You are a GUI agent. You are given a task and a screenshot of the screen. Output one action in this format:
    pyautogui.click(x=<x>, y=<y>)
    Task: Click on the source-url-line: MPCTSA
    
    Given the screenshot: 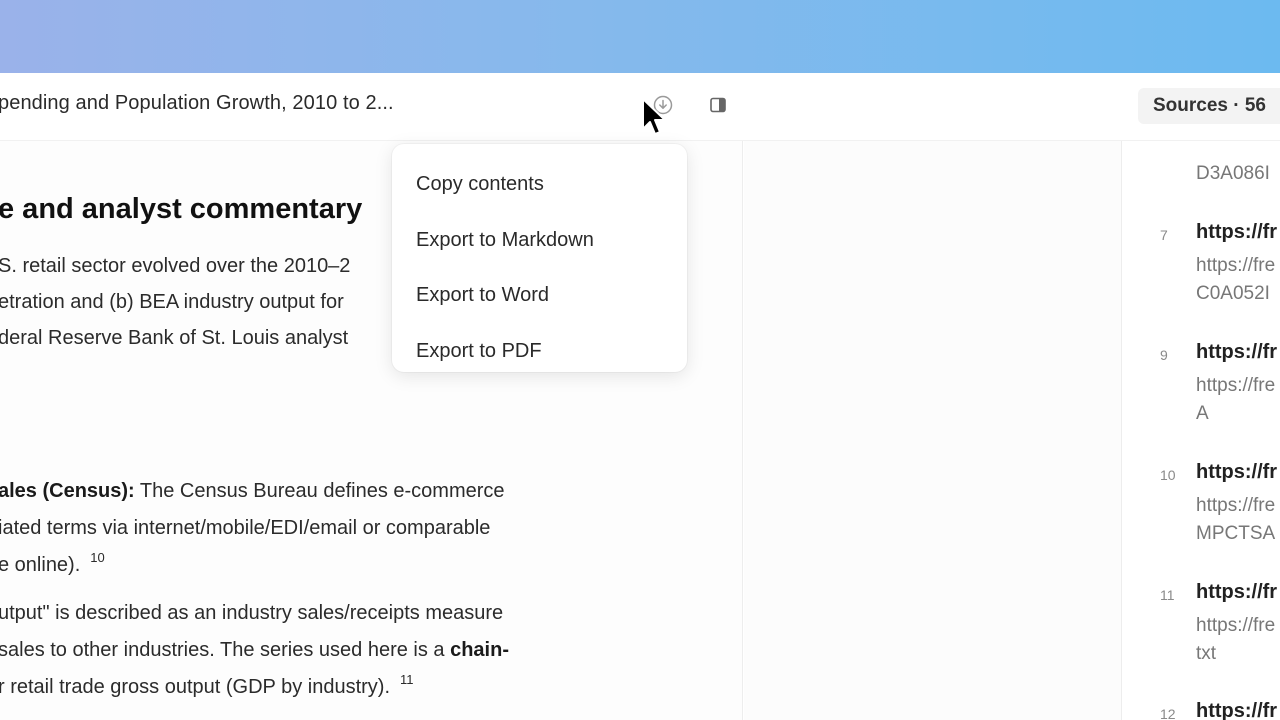 What is the action you would take?
    pyautogui.click(x=1236, y=533)
    